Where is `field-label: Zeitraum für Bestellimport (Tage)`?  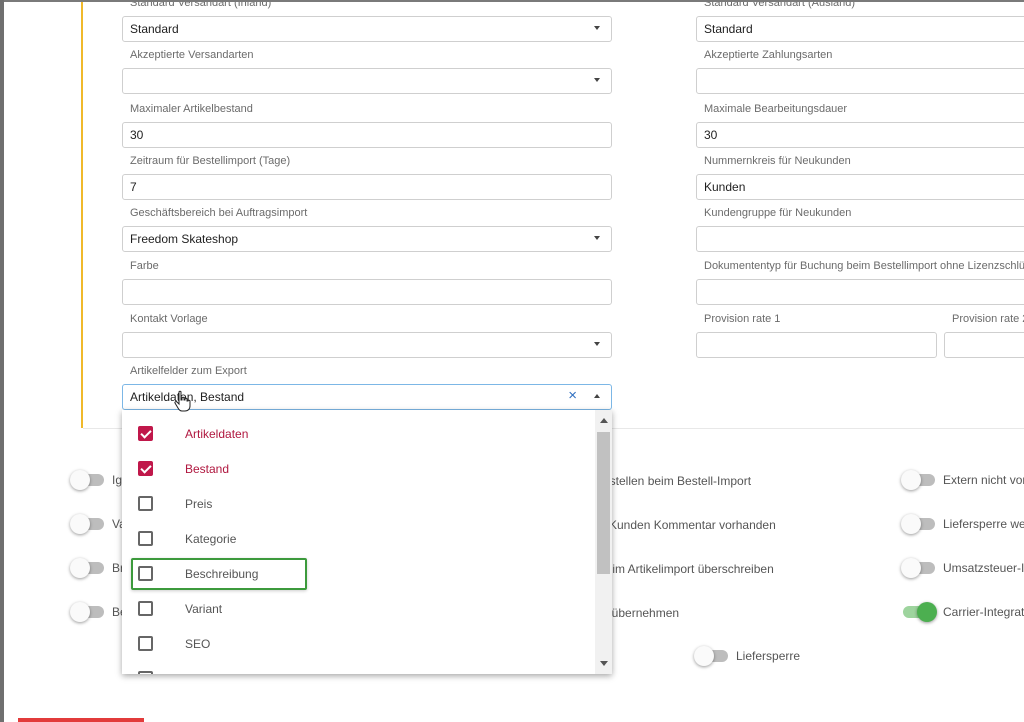 field-label: Zeitraum für Bestellimport (Tage) is located at coordinates (210, 161).